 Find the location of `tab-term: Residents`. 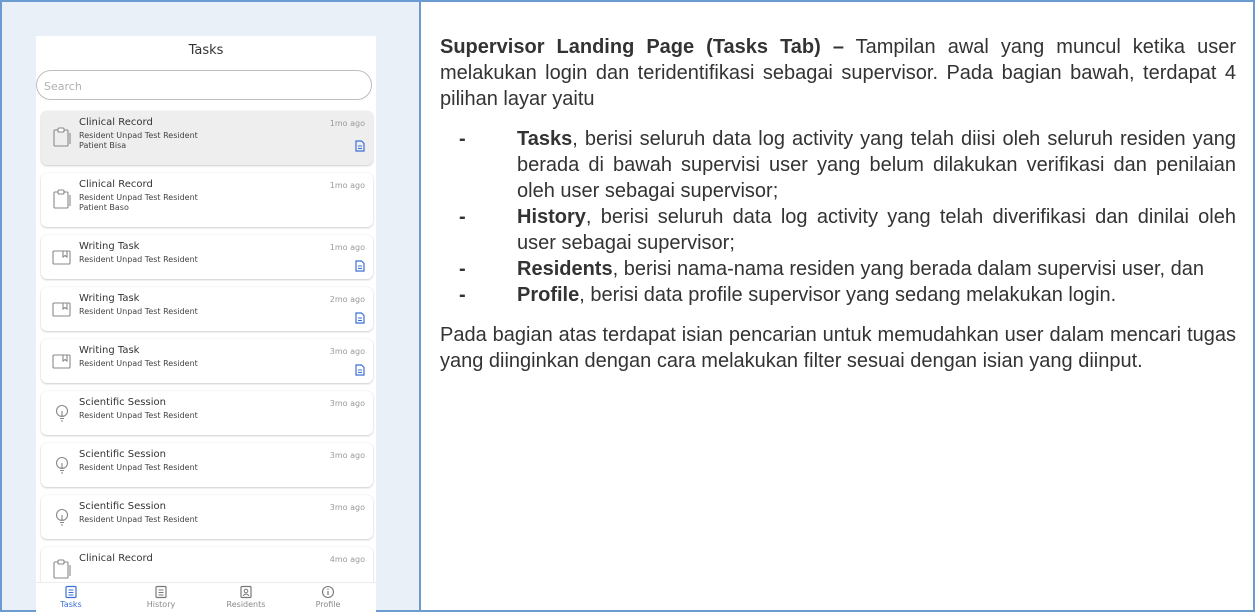

tab-term: Residents is located at coordinates (565, 269).